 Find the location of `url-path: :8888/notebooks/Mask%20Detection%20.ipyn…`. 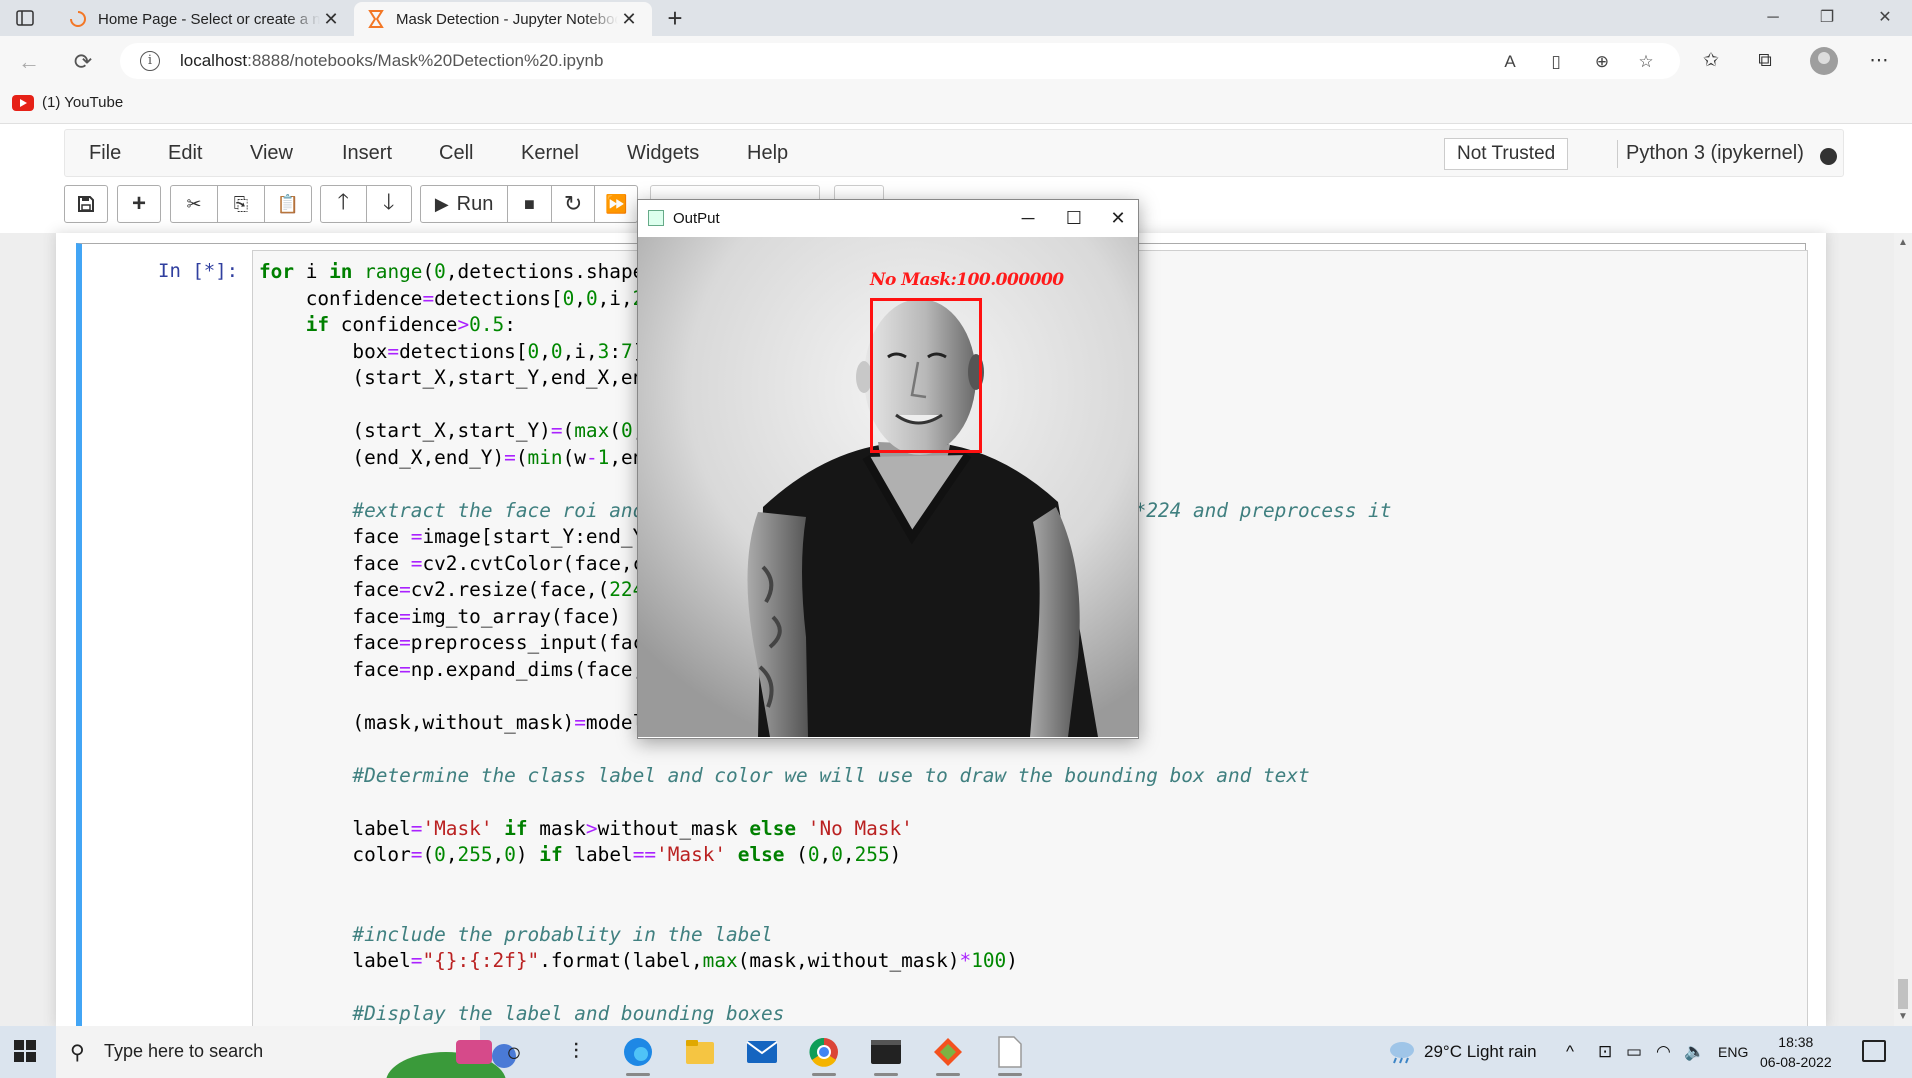

url-path: :8888/notebooks/Mask%20Detection%20.ipyn… is located at coordinates (425, 60).